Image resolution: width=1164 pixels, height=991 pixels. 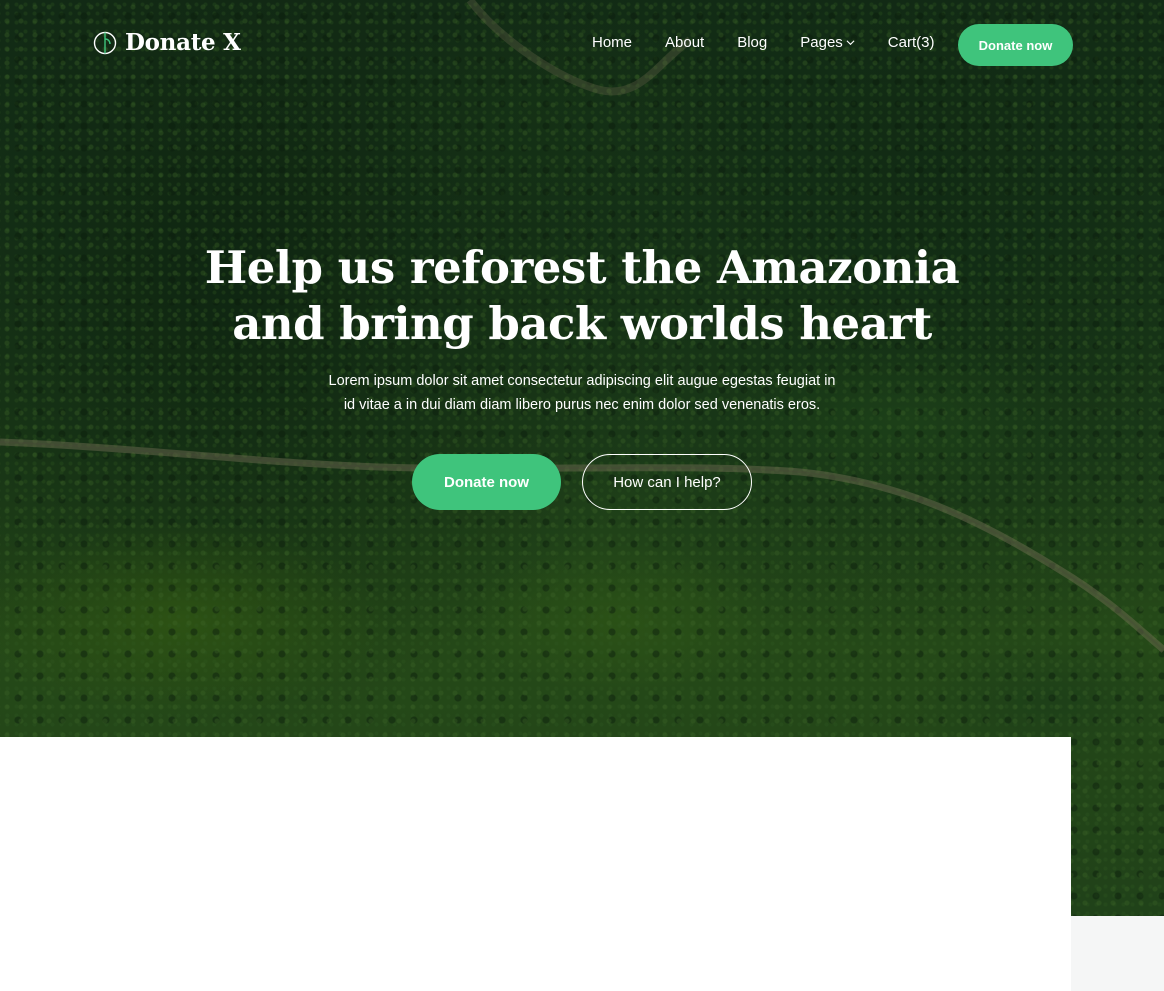 I want to click on main-navigation: Home About Blog Pages Cart(3), so click(x=763, y=42).